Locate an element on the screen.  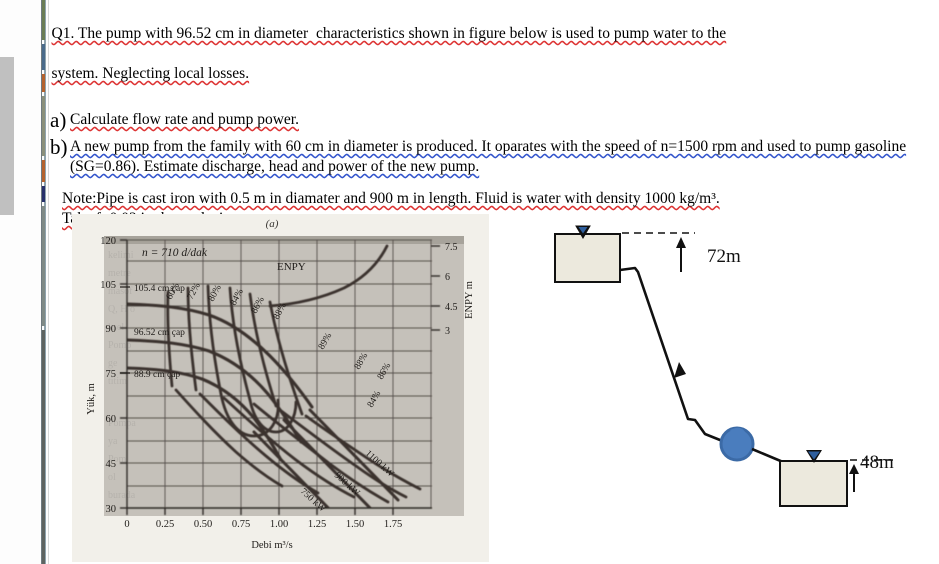
upper-head-label: 72m is located at coordinates (724, 256).